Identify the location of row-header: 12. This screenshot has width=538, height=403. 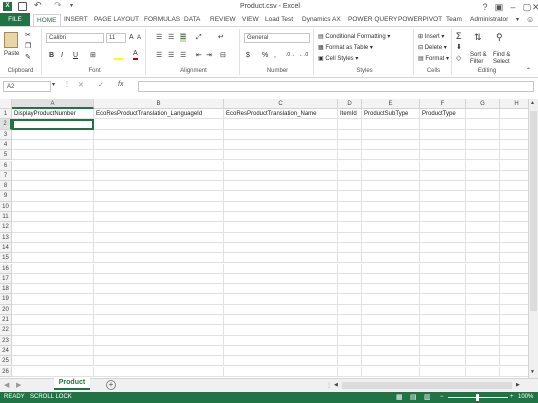
(6, 227).